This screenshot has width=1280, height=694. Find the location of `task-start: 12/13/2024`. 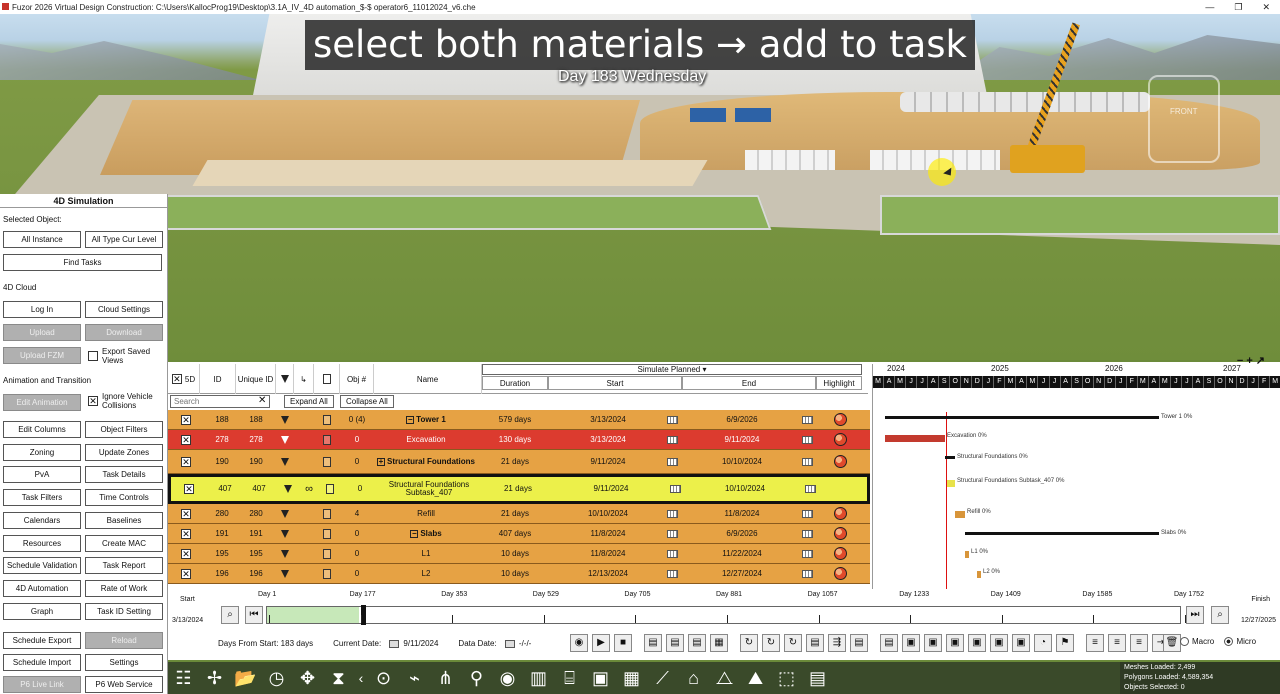

task-start: 12/13/2024 is located at coordinates (608, 573).